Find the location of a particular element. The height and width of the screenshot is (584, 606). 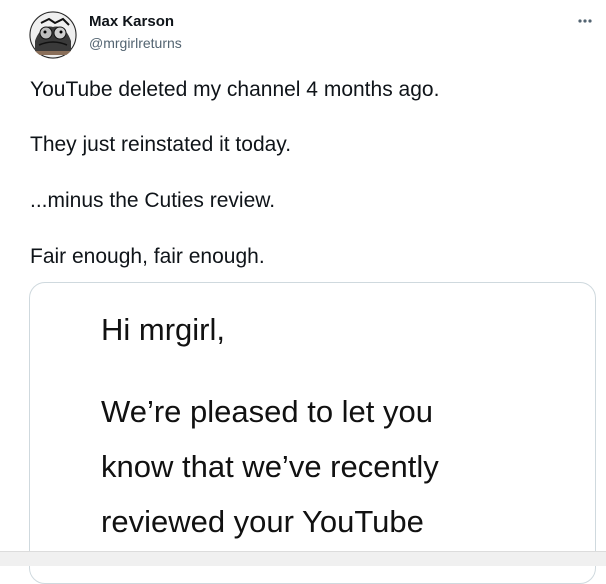

tweet-paragraph: YouTube deleted my channel 4 months ago. is located at coordinates (235, 89).